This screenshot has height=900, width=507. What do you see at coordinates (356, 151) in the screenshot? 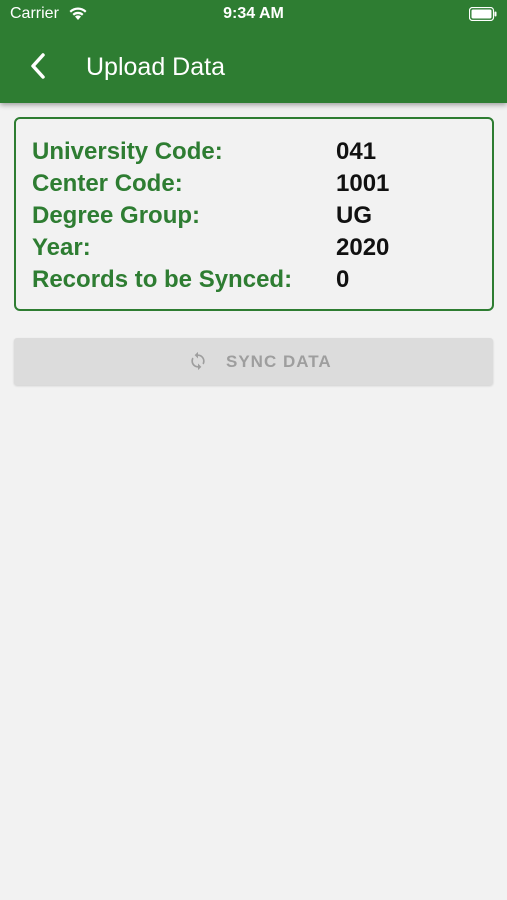
I see `university-code-value: 041` at bounding box center [356, 151].